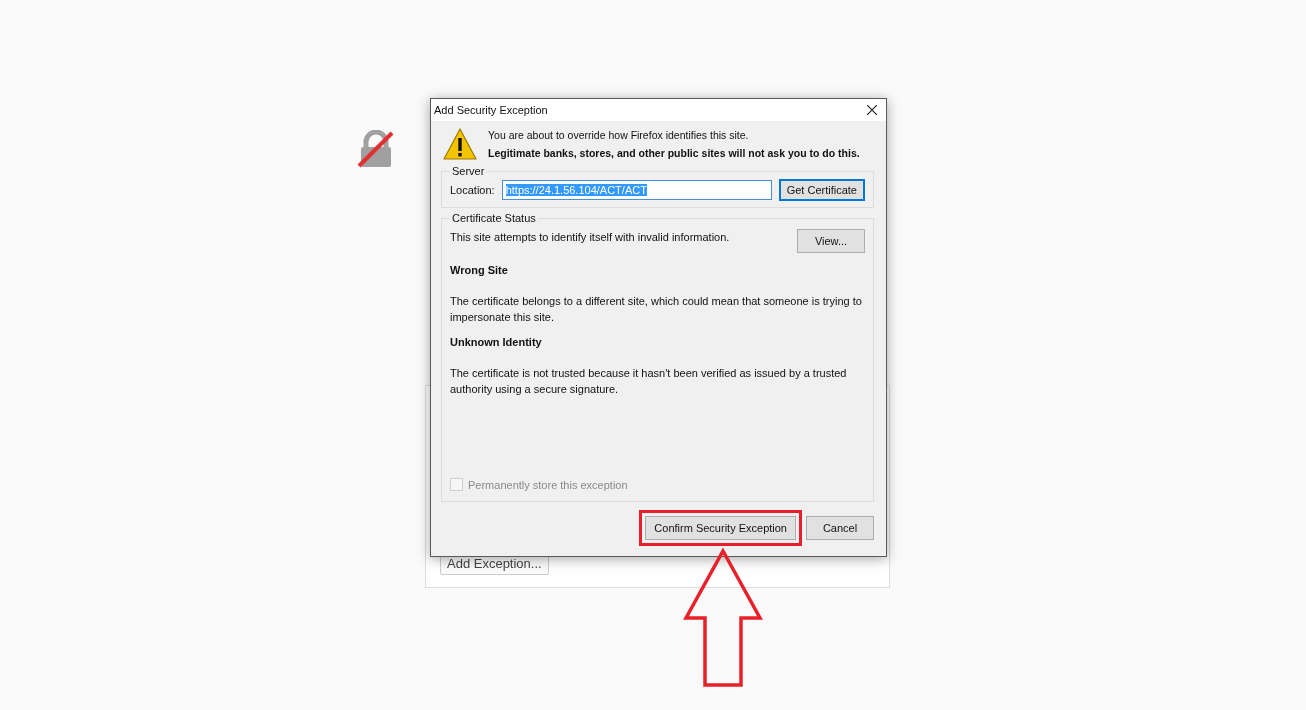 This screenshot has width=1306, height=710. What do you see at coordinates (872, 110) in the screenshot?
I see `close-icon` at bounding box center [872, 110].